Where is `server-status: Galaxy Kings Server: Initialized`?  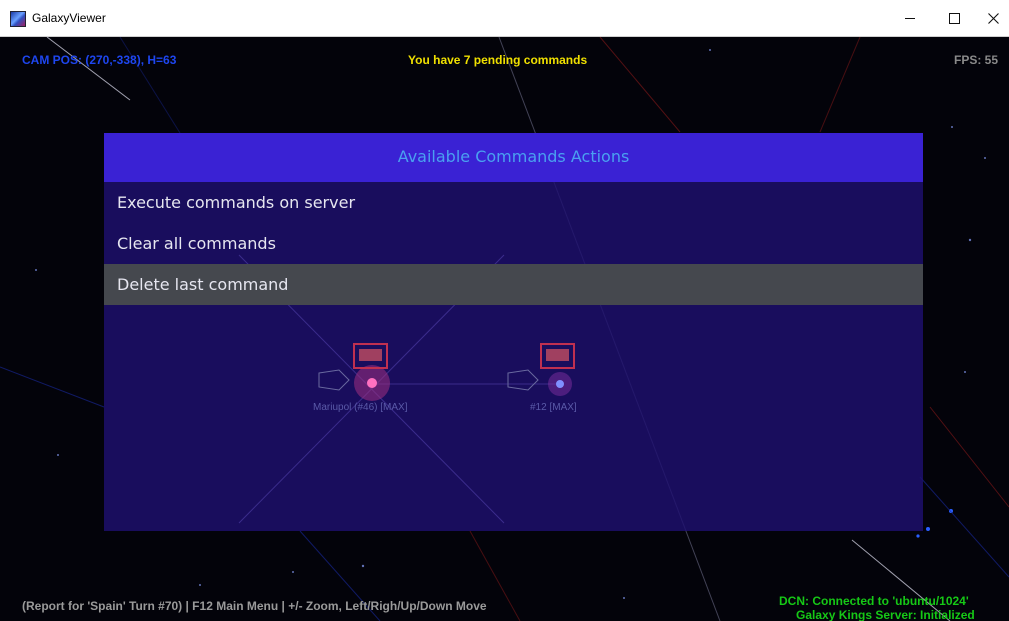
server-status: Galaxy Kings Server: Initialized is located at coordinates (885, 614).